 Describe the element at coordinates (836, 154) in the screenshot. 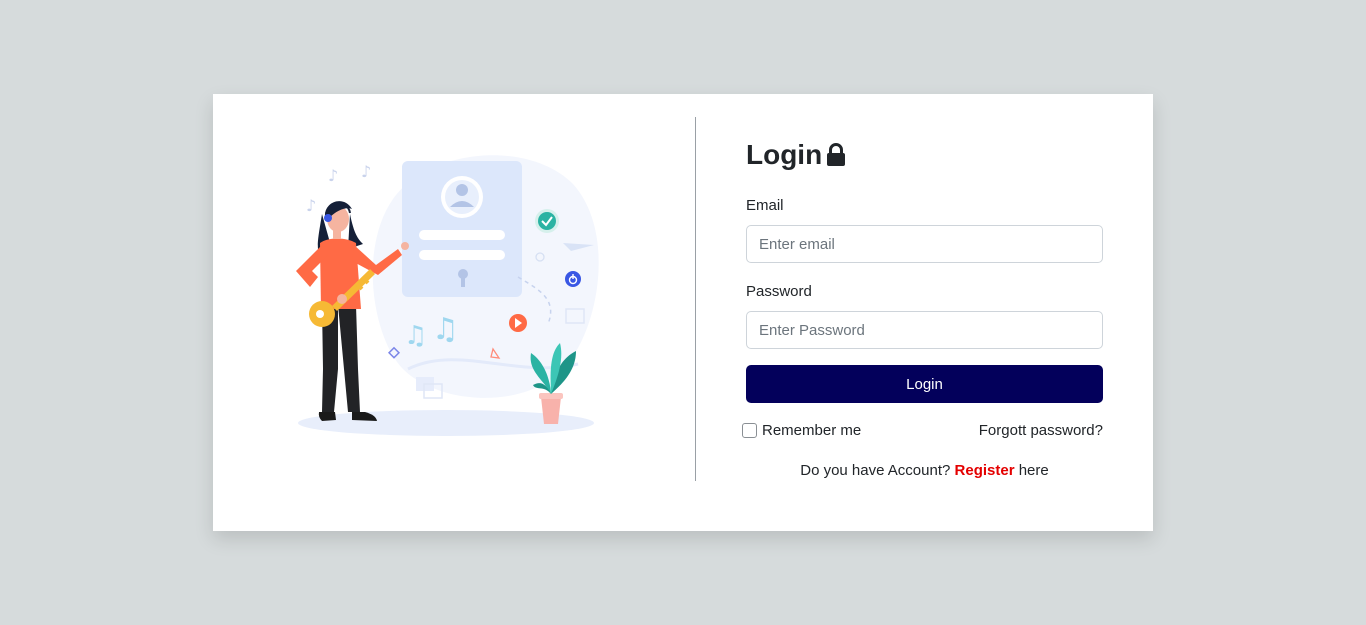

I see `lock-icon` at that location.